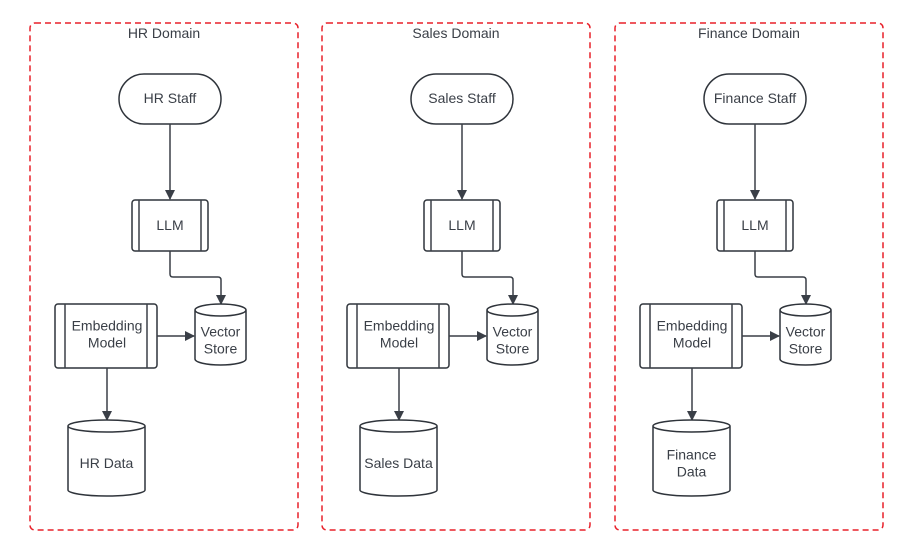 The width and height of the screenshot is (904, 541). I want to click on data-store-label: HR Data, so click(107, 463).